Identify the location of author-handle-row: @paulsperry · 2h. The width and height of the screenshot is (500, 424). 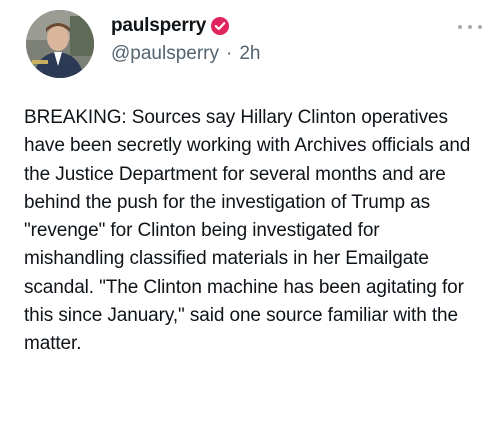
(185, 54).